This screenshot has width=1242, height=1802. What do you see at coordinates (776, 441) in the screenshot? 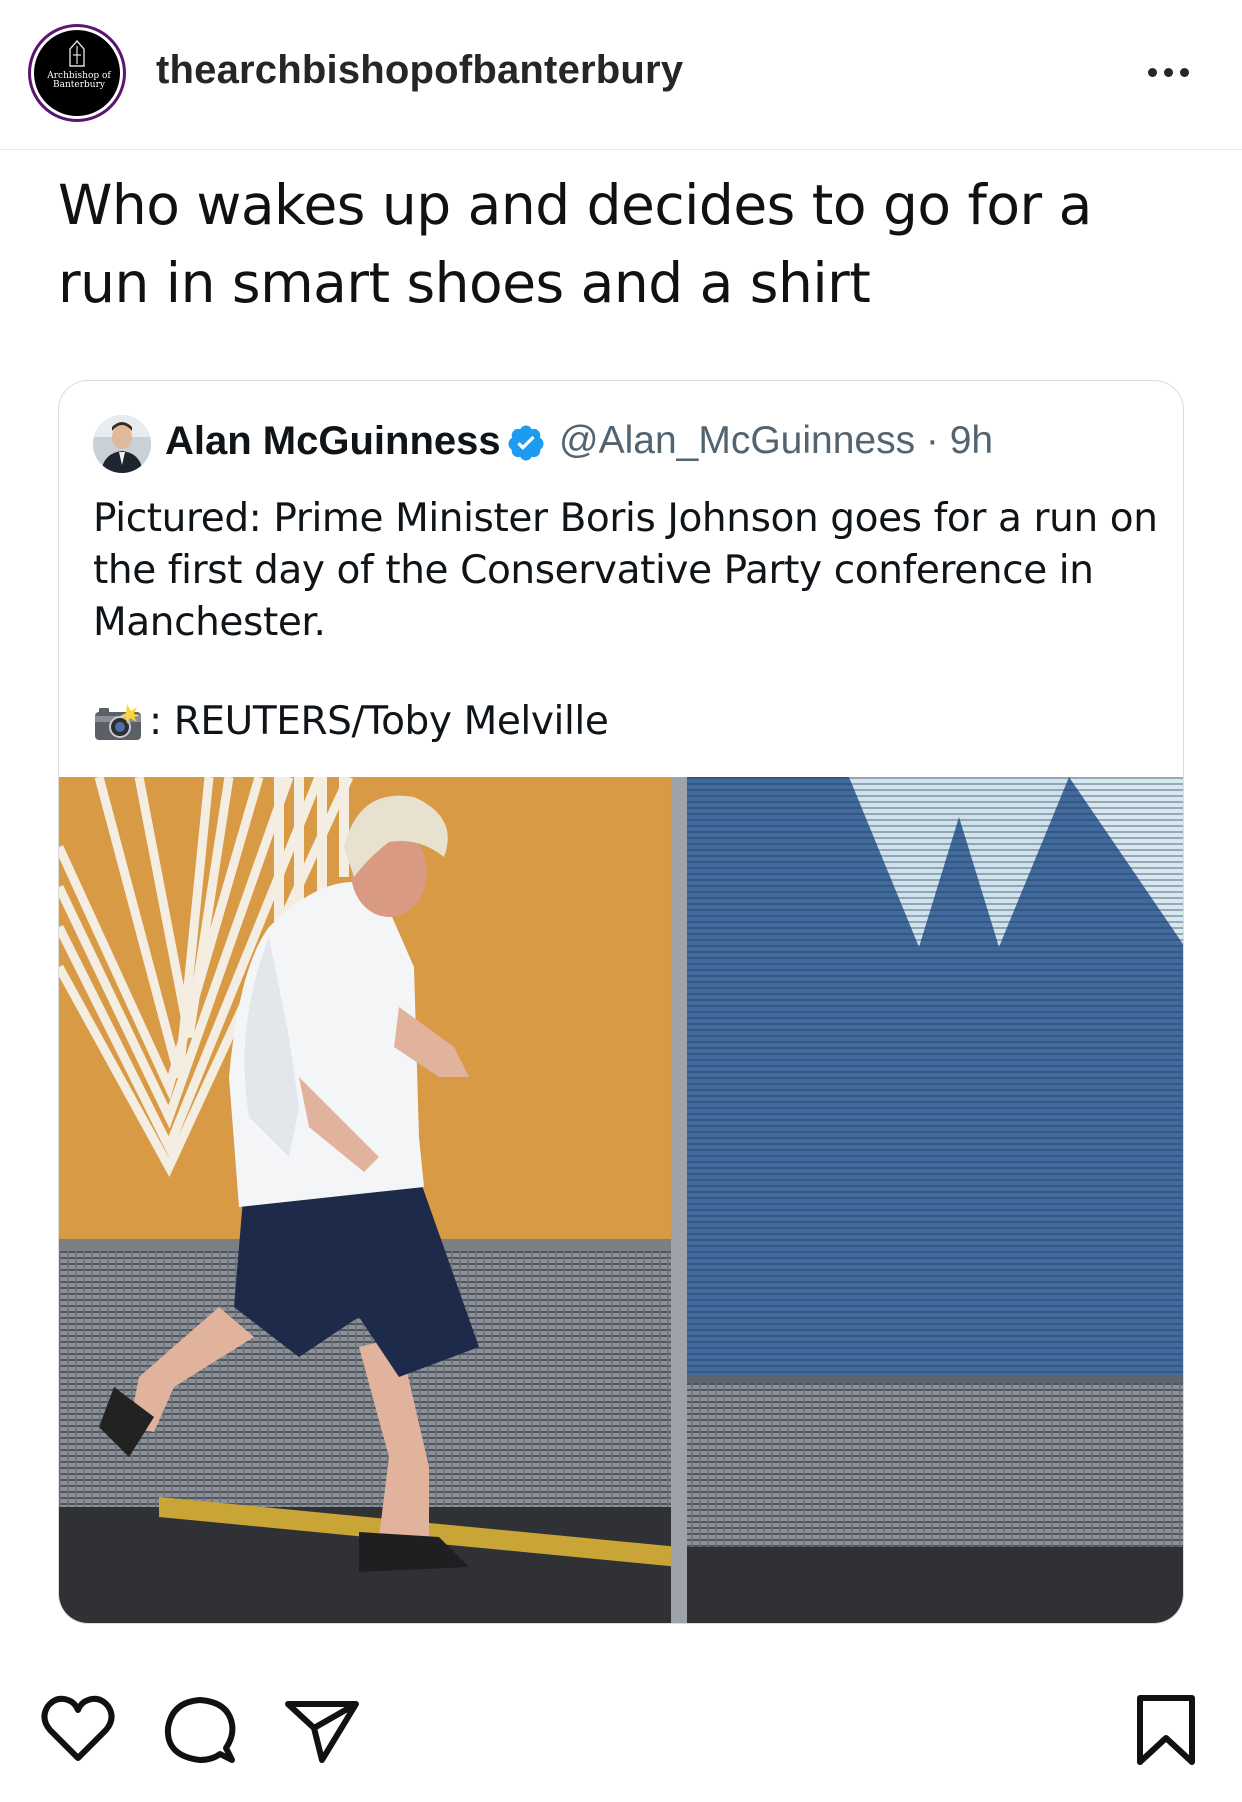
I see `tweet-handle-time: @Alan_McGuinness · 9h` at bounding box center [776, 441].